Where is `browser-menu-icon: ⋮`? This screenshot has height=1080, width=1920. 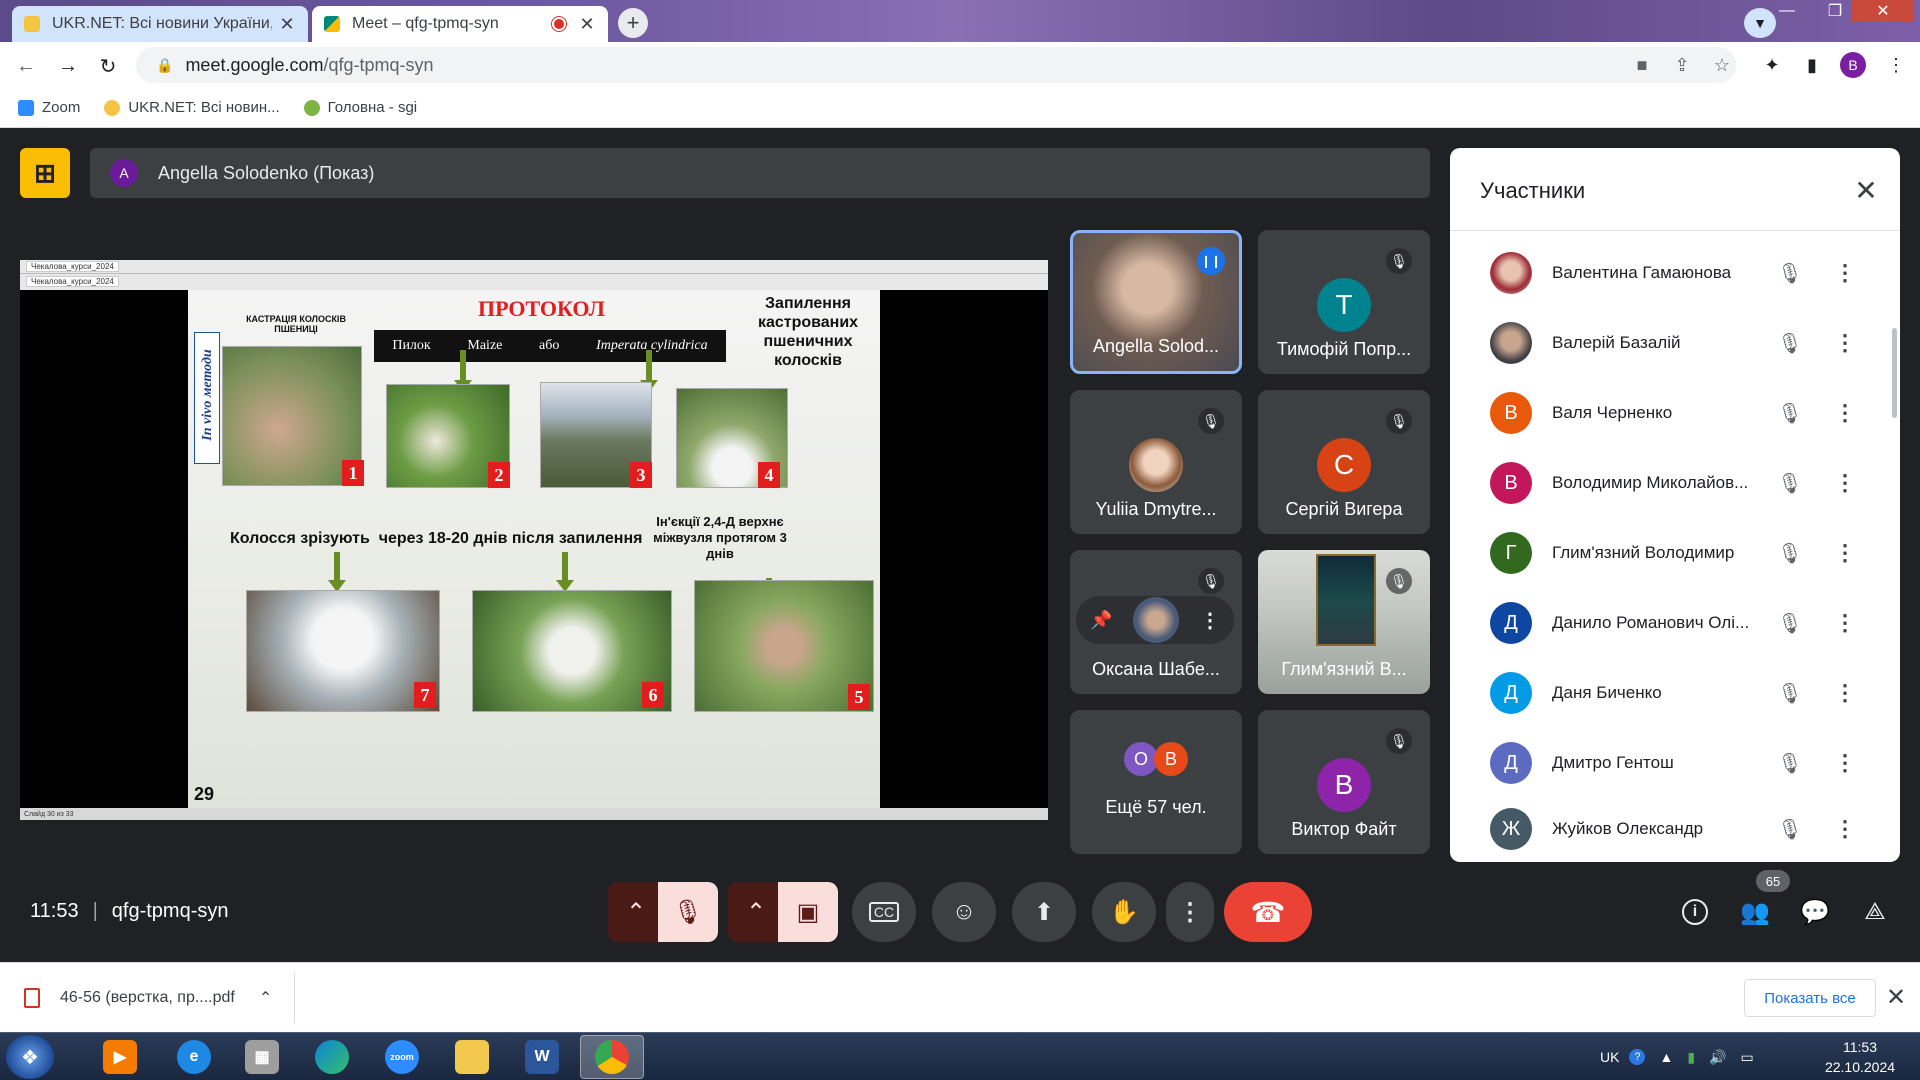 browser-menu-icon: ⋮ is located at coordinates (1896, 65).